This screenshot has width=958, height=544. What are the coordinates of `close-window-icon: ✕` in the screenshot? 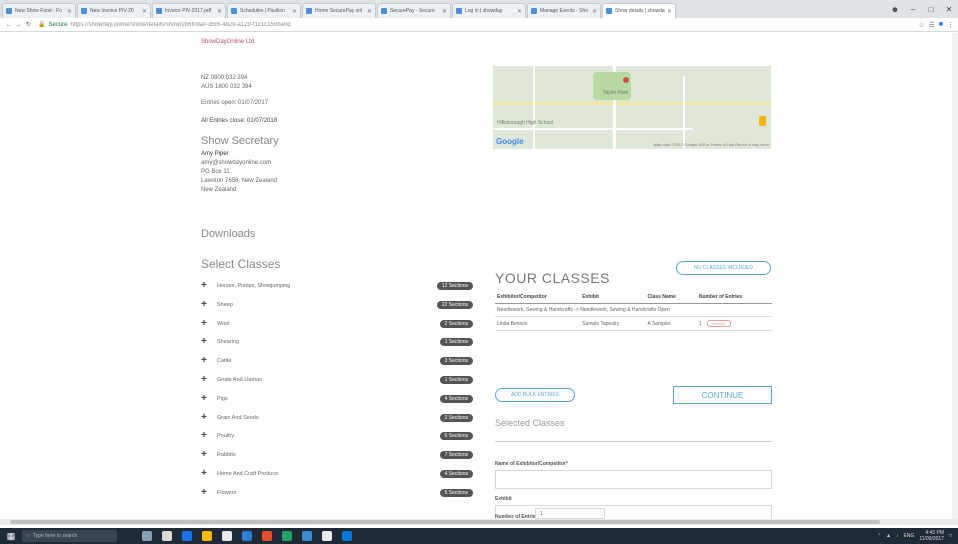 It's located at (949, 9).